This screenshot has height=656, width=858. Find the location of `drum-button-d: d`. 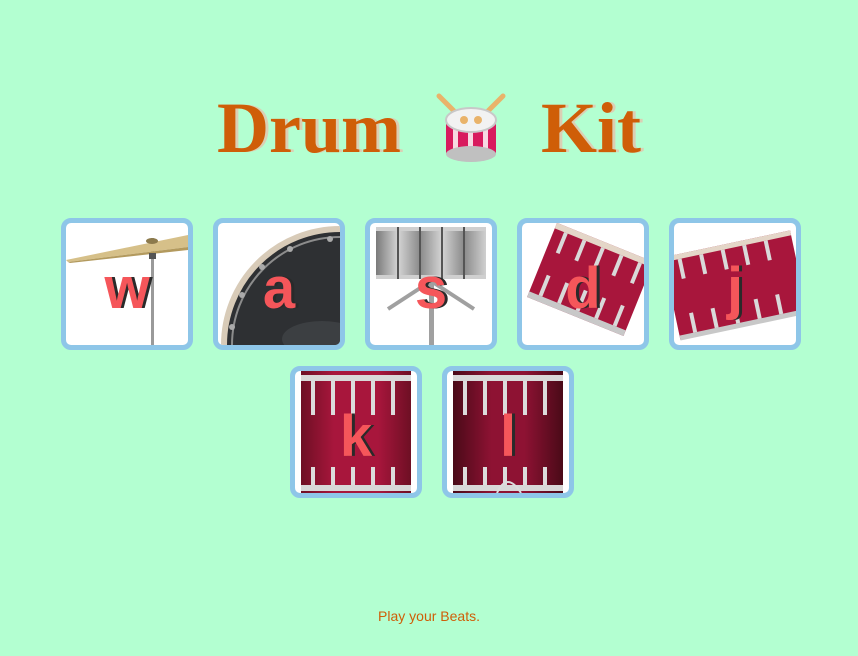

drum-button-d: d is located at coordinates (583, 284).